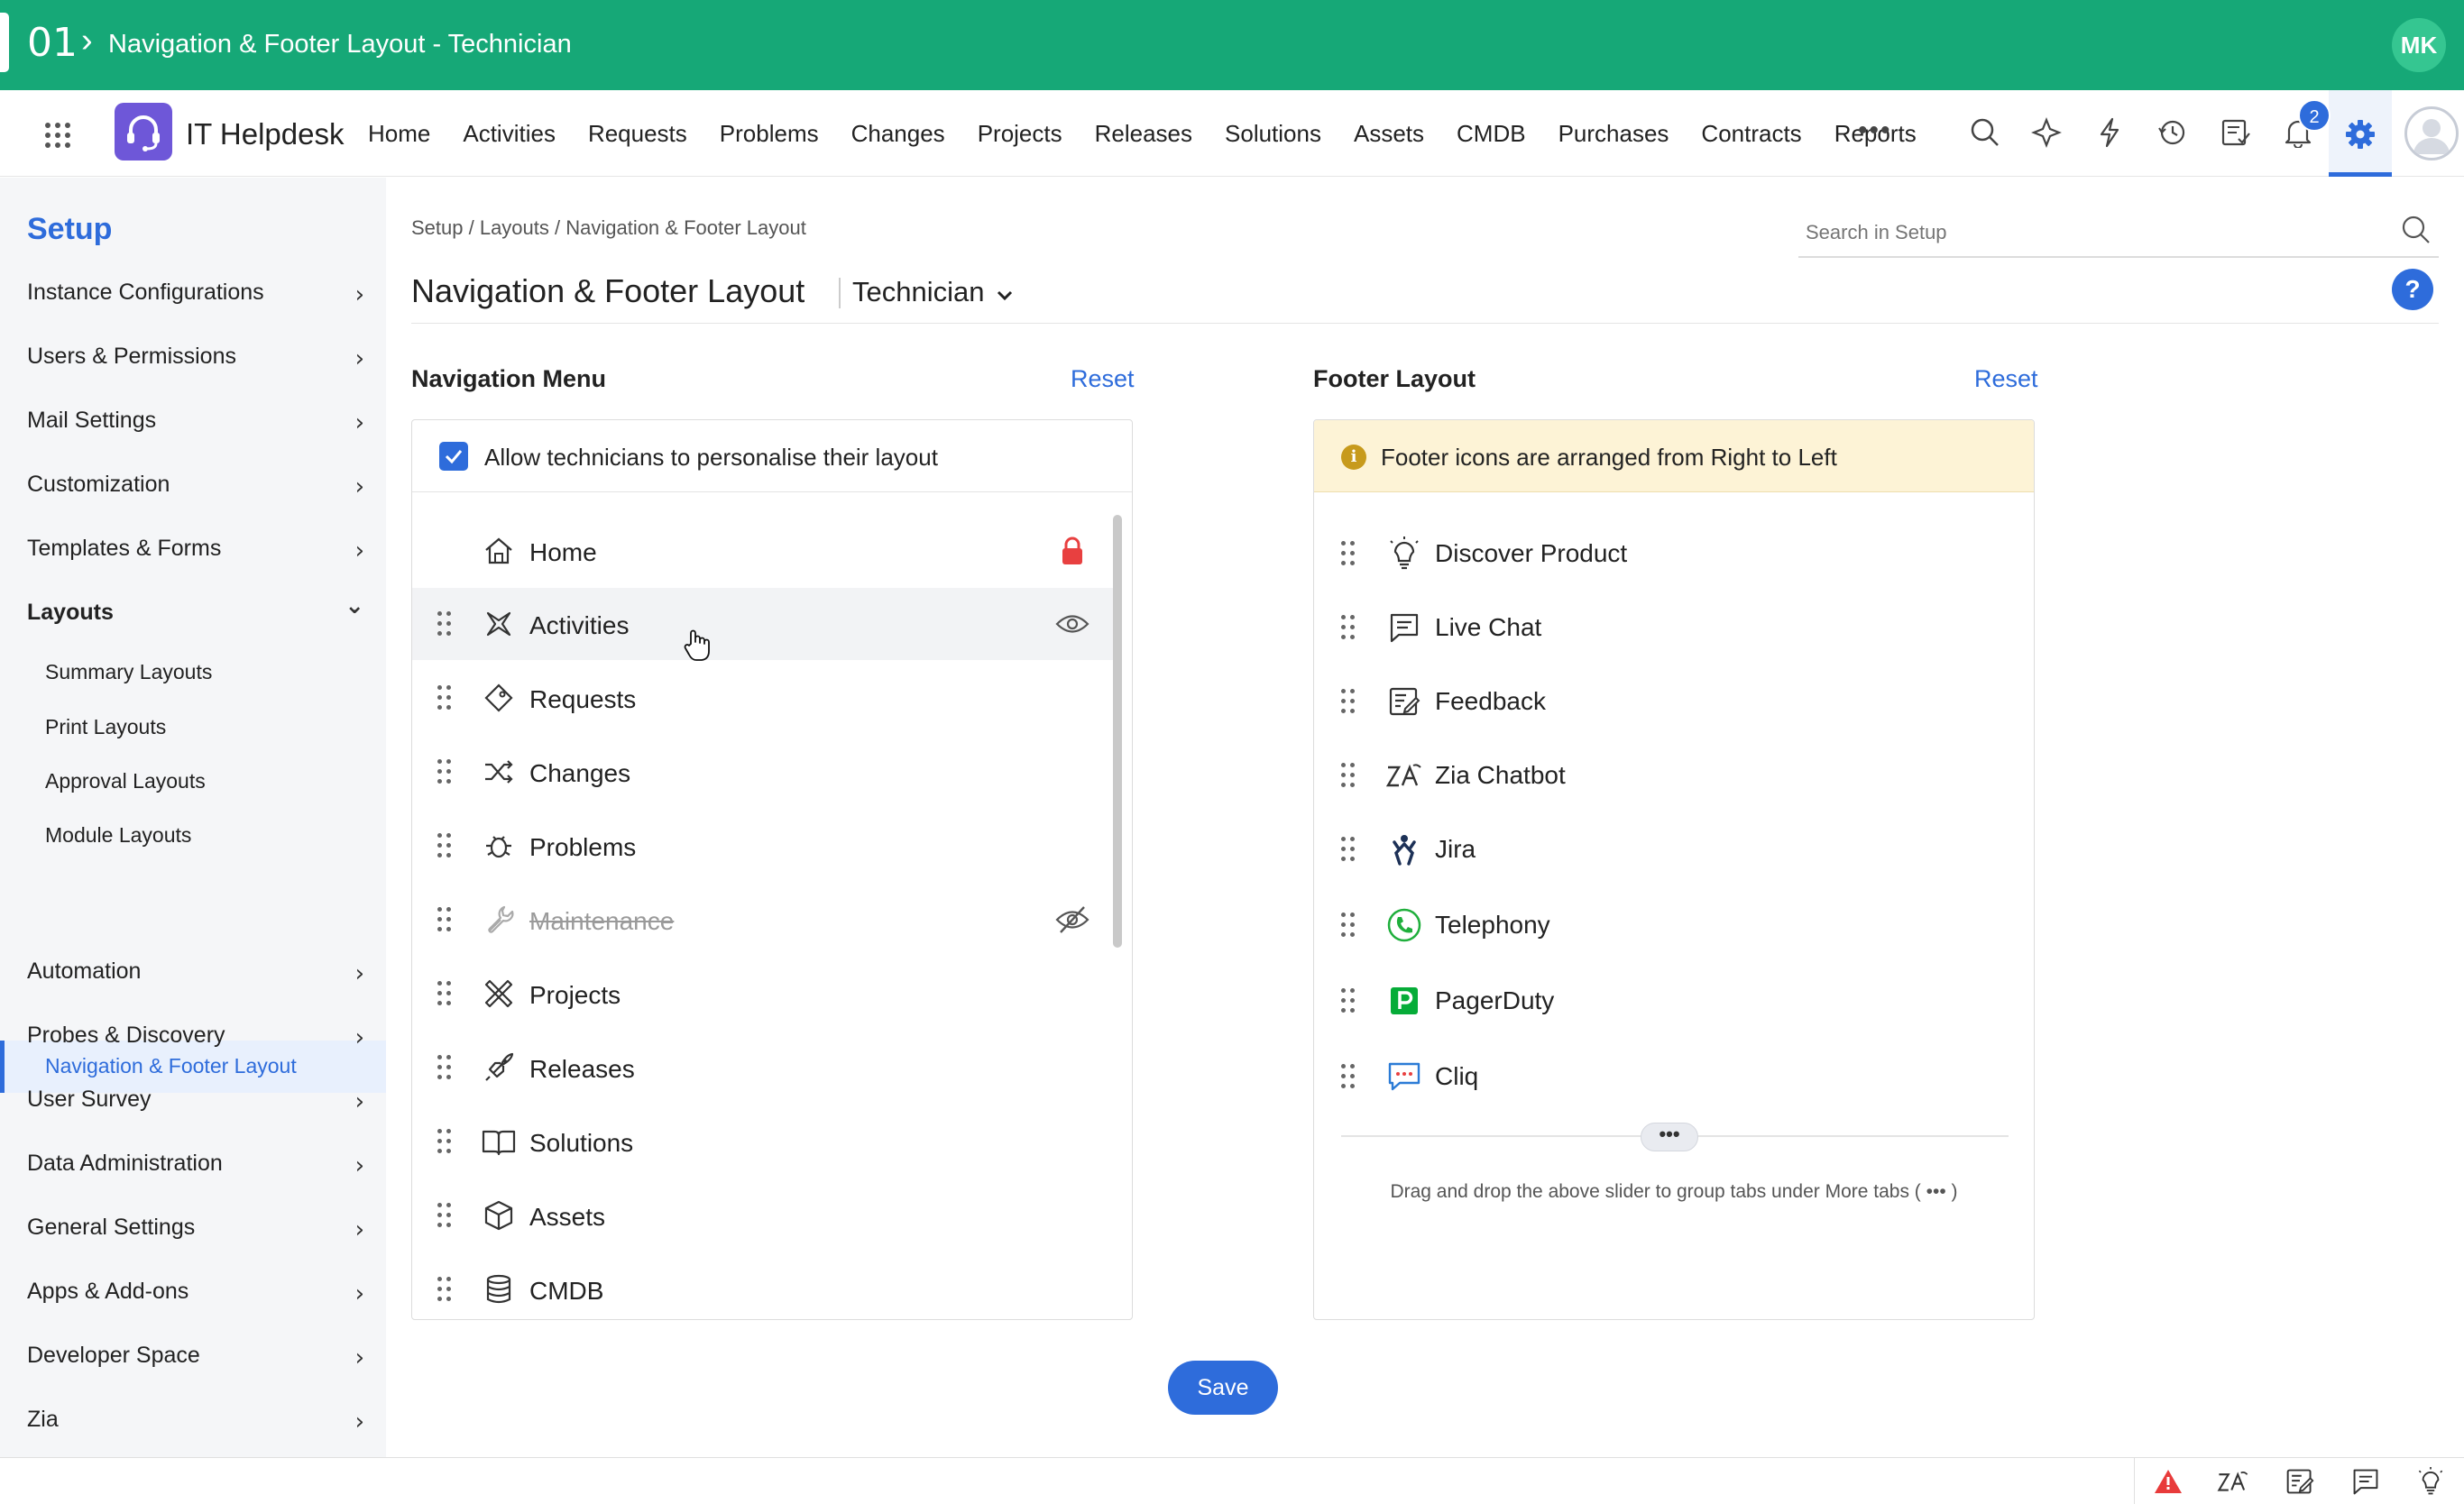 The image size is (2464, 1504). I want to click on footer-item-zia-chatbot: Zia Chatbot, so click(1674, 775).